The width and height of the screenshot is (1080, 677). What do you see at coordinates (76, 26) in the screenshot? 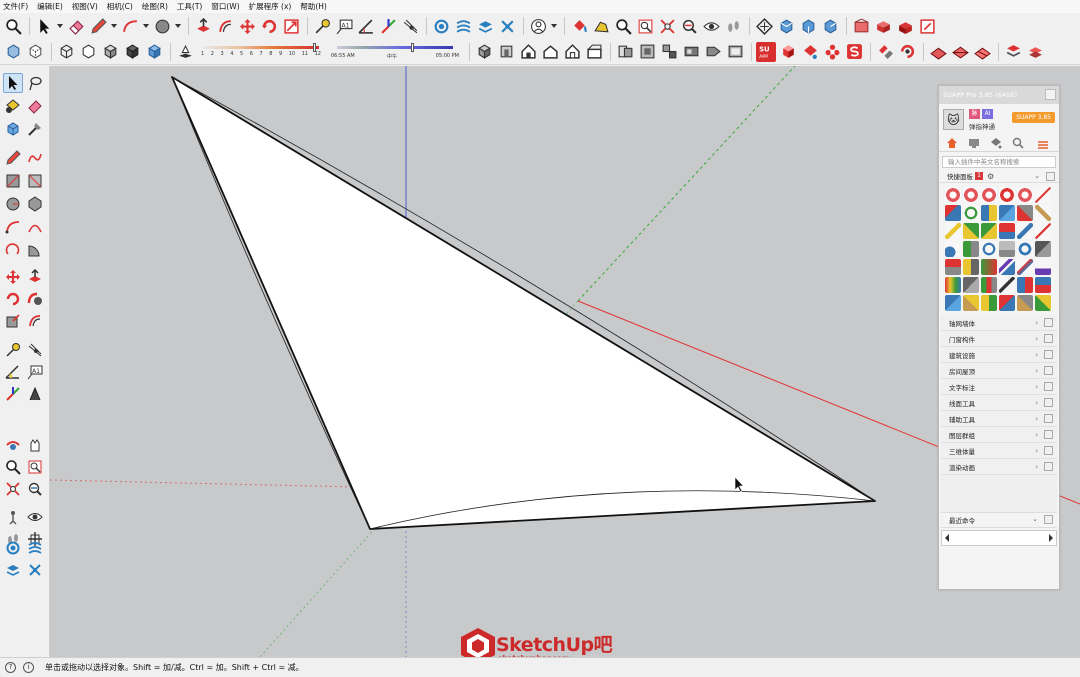
I see `eraser-button` at bounding box center [76, 26].